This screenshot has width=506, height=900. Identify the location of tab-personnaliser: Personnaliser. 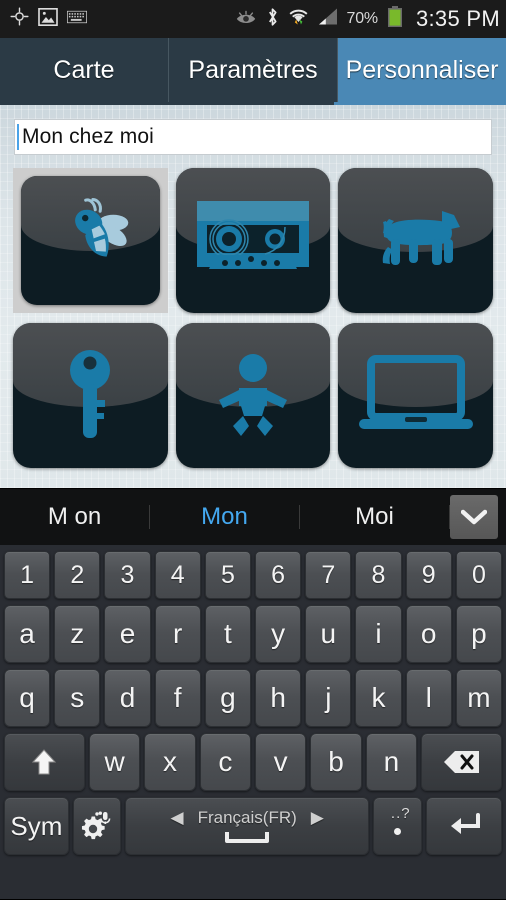
(422, 70).